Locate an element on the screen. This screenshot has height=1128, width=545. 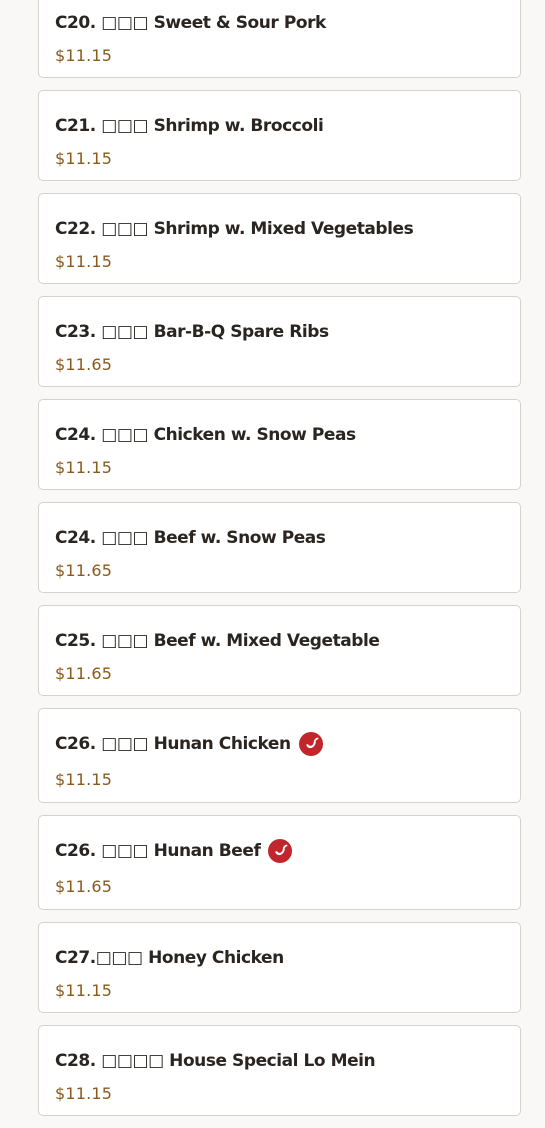
menu-item-name: C23. □□□ Bar-B-Q Spare Ribs is located at coordinates (192, 332).